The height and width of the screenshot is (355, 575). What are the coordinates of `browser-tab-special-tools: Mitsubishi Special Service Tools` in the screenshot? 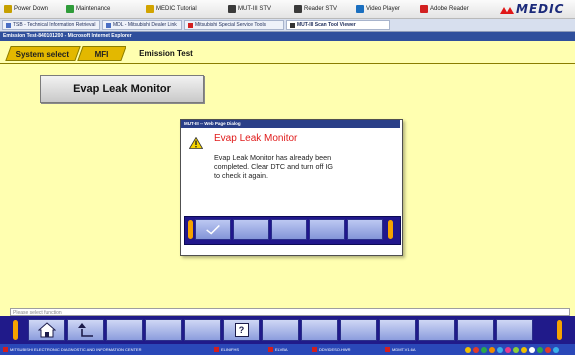 It's located at (234, 25).